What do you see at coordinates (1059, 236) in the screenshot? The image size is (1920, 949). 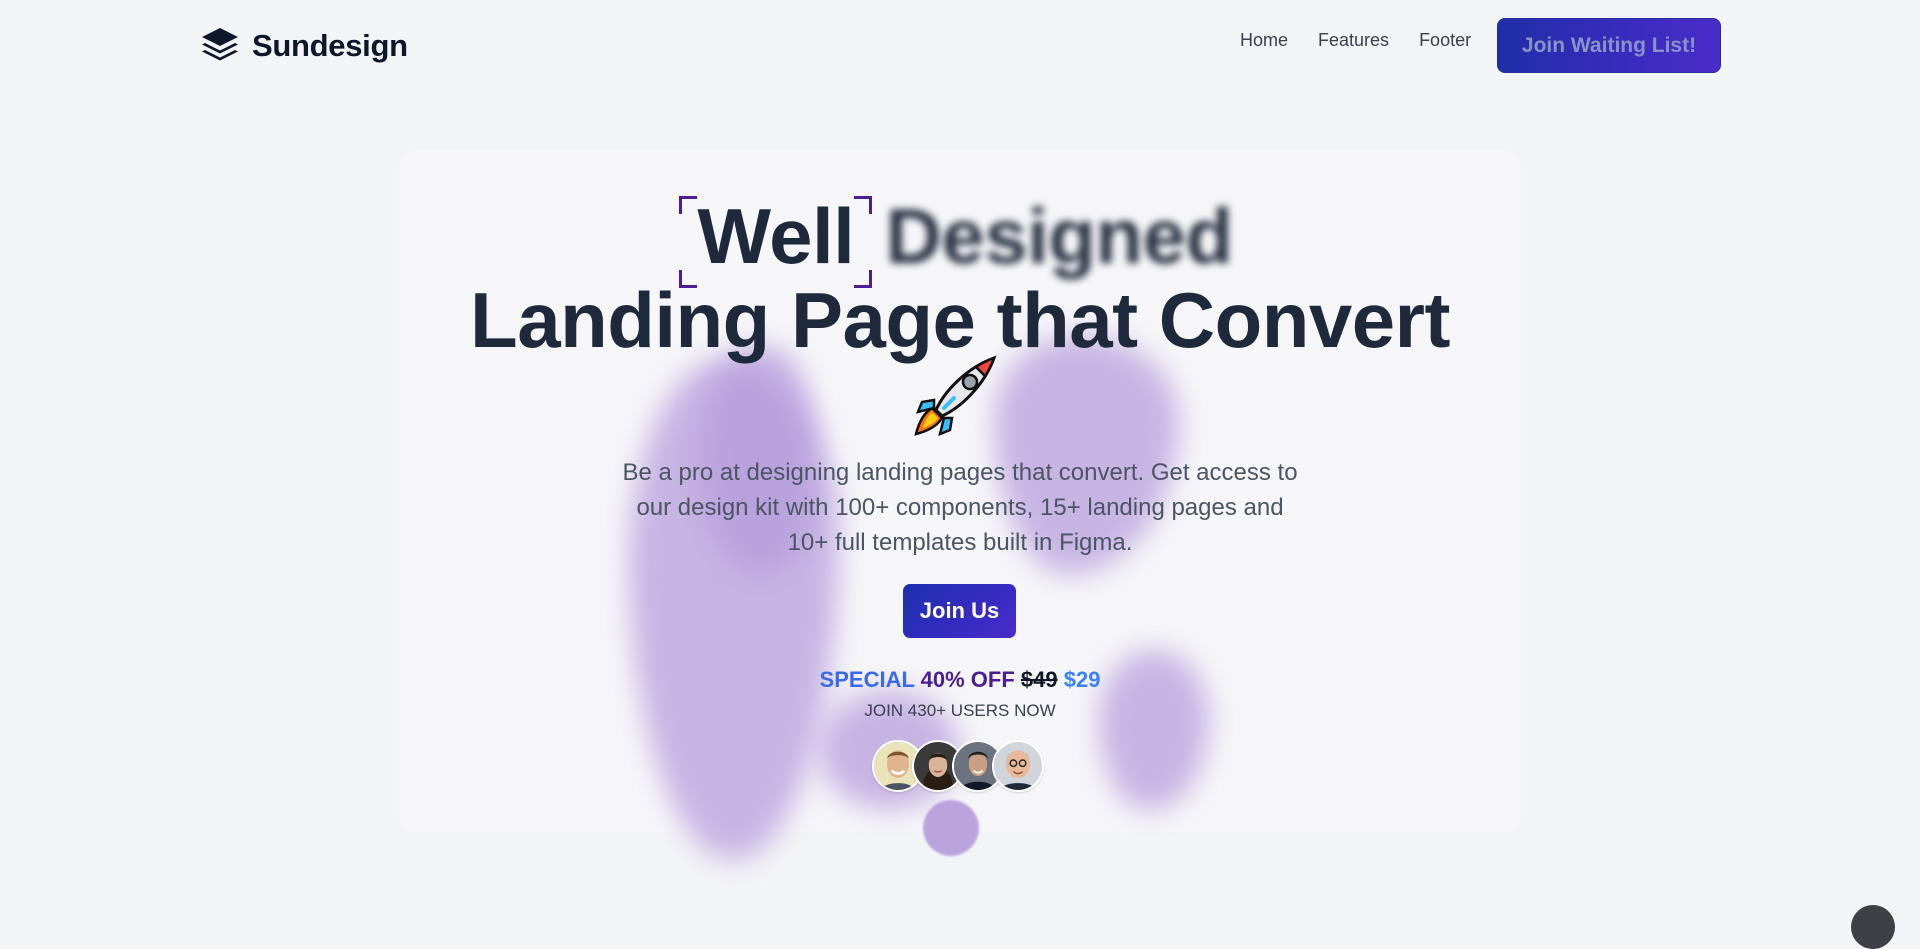 I see `headline-blurred-word: Designed` at bounding box center [1059, 236].